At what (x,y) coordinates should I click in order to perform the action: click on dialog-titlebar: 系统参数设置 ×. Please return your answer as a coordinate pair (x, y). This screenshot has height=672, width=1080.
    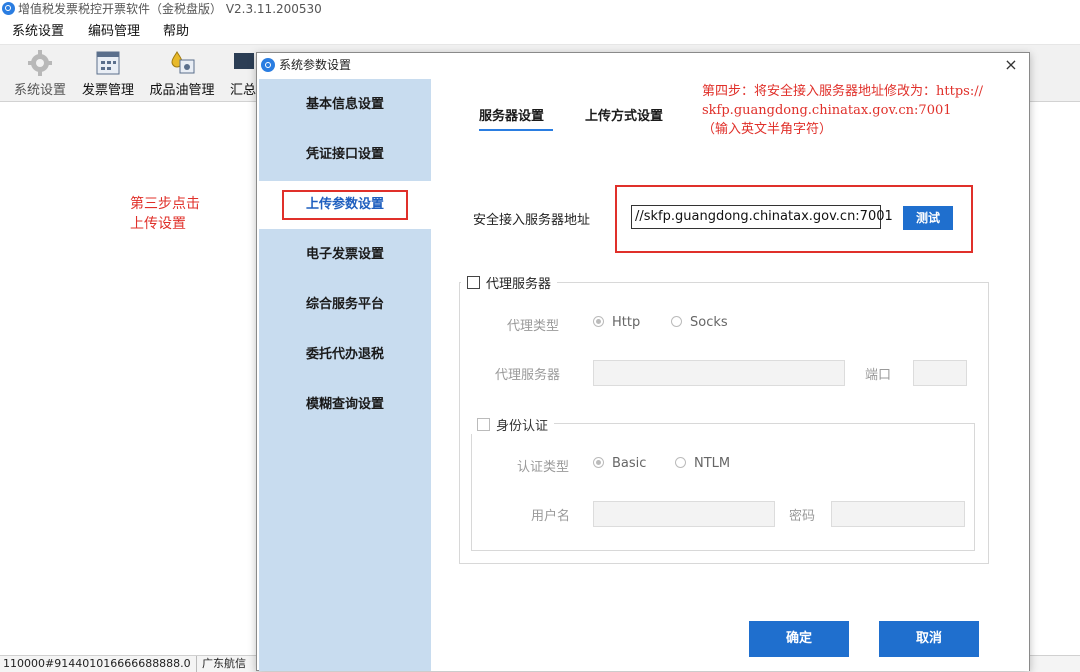
    Looking at the image, I should click on (643, 66).